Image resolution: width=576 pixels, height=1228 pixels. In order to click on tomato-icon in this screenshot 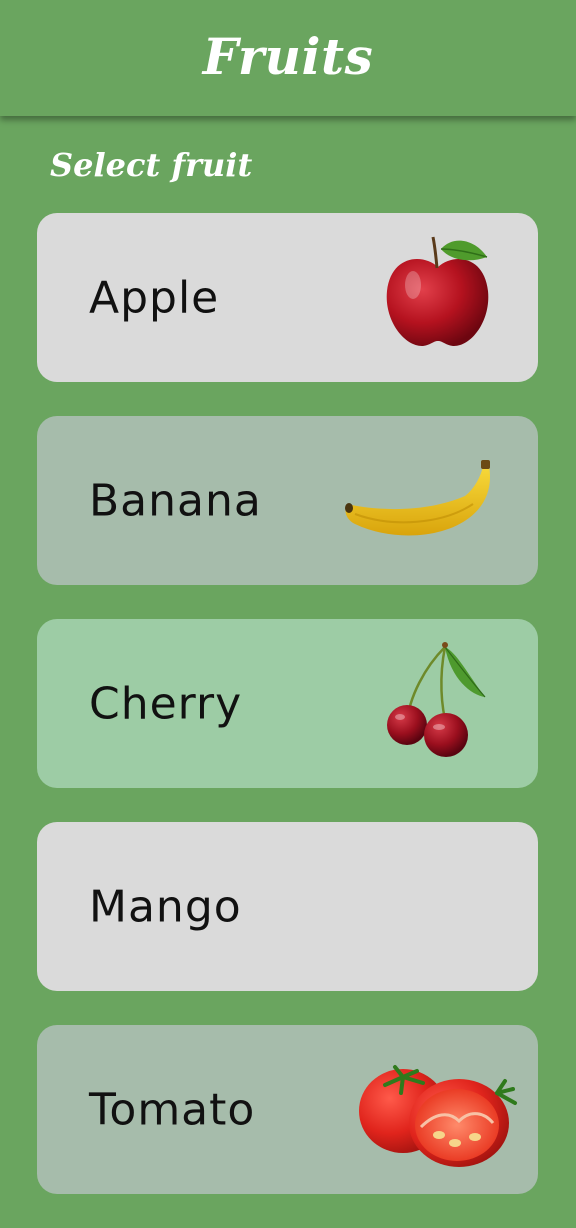, I will do `click(438, 1116)`.